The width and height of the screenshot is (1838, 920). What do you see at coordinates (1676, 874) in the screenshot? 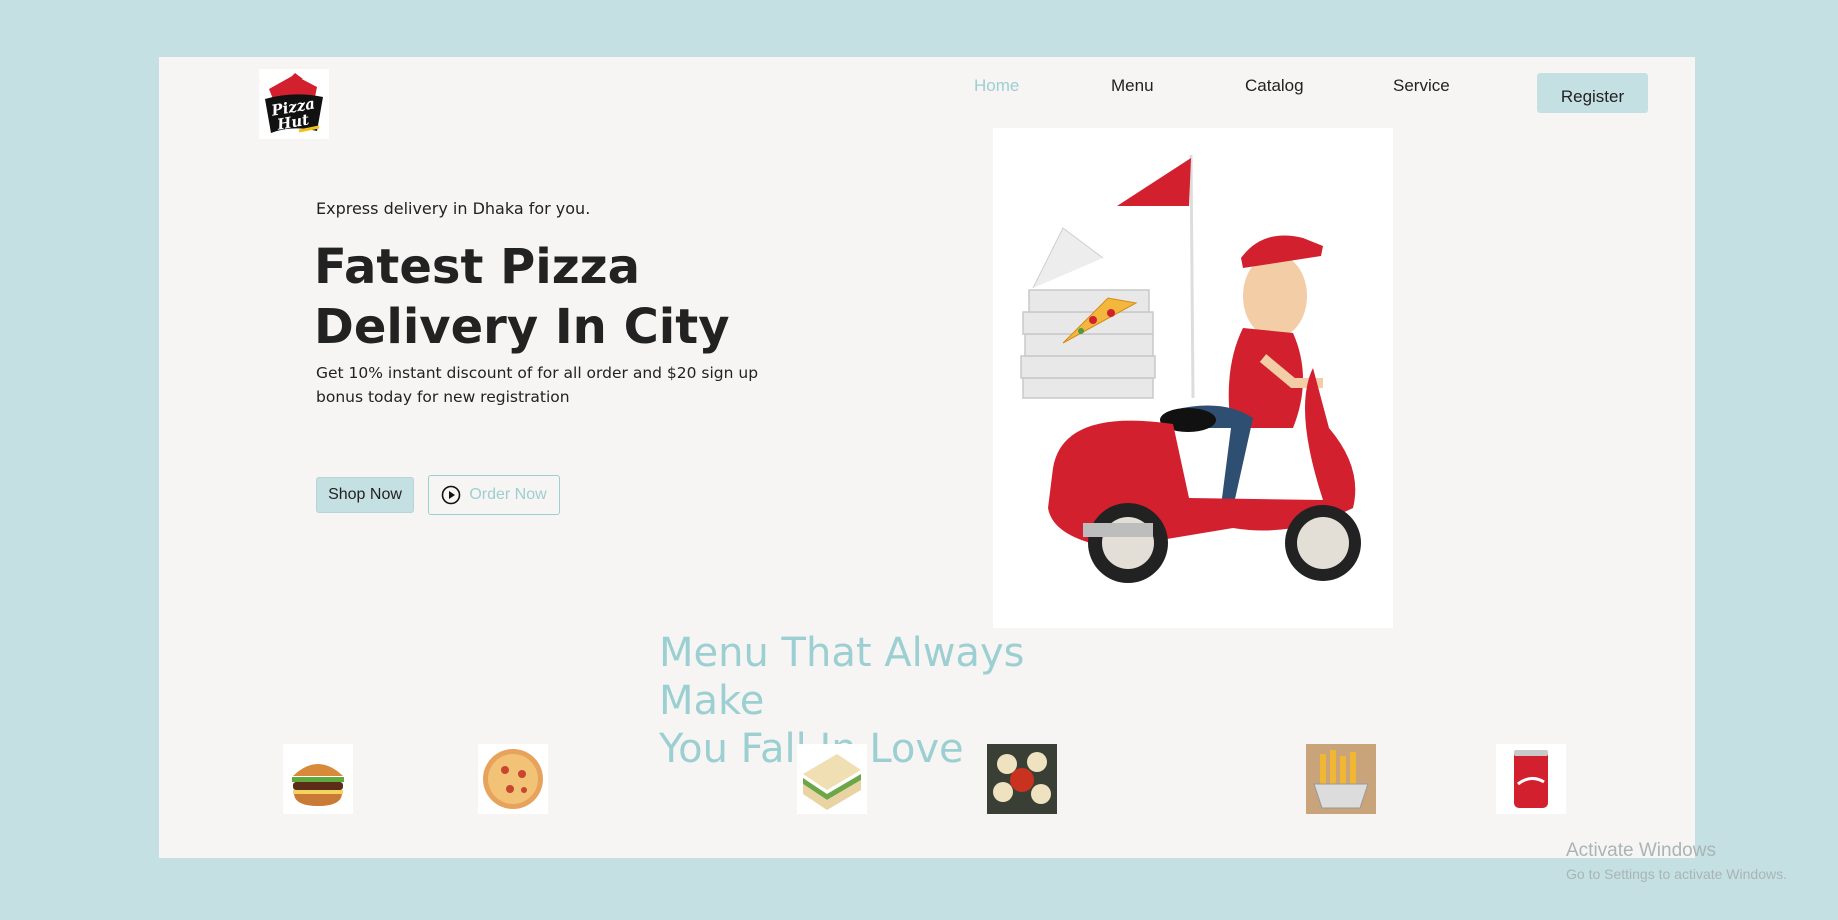
I see `watermark-subtitle: Go to Settings to activate Windows.` at bounding box center [1676, 874].